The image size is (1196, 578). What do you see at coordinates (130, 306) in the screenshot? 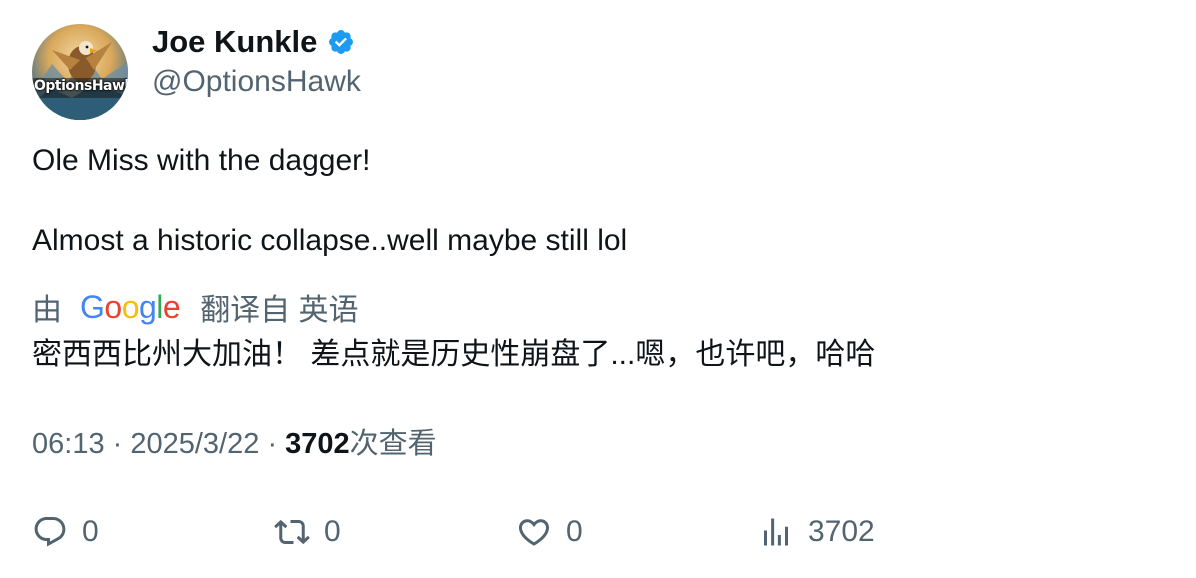
I see `google-logo: Google` at bounding box center [130, 306].